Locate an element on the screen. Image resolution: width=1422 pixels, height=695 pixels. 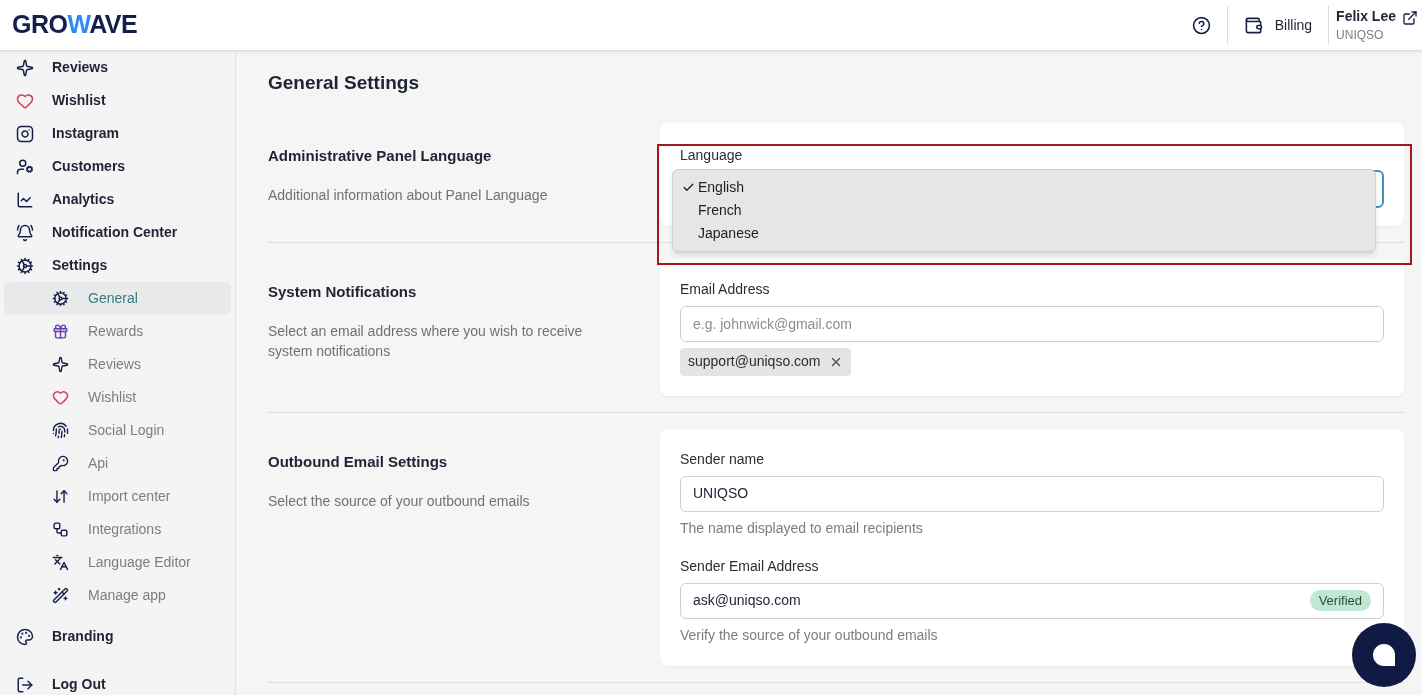
palette-icon is located at coordinates (25, 636).